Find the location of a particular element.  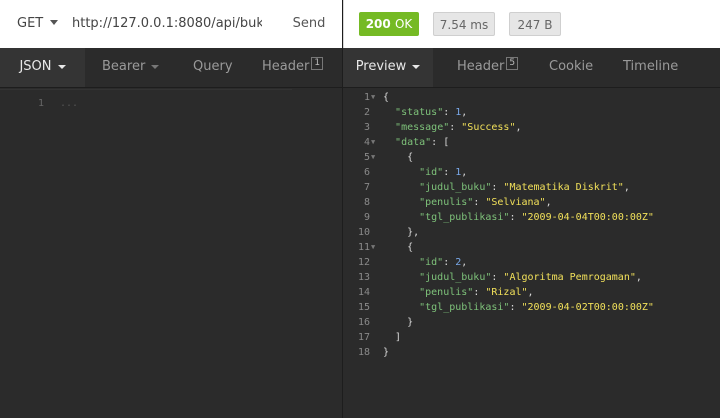

code-text: ] is located at coordinates (392, 337).